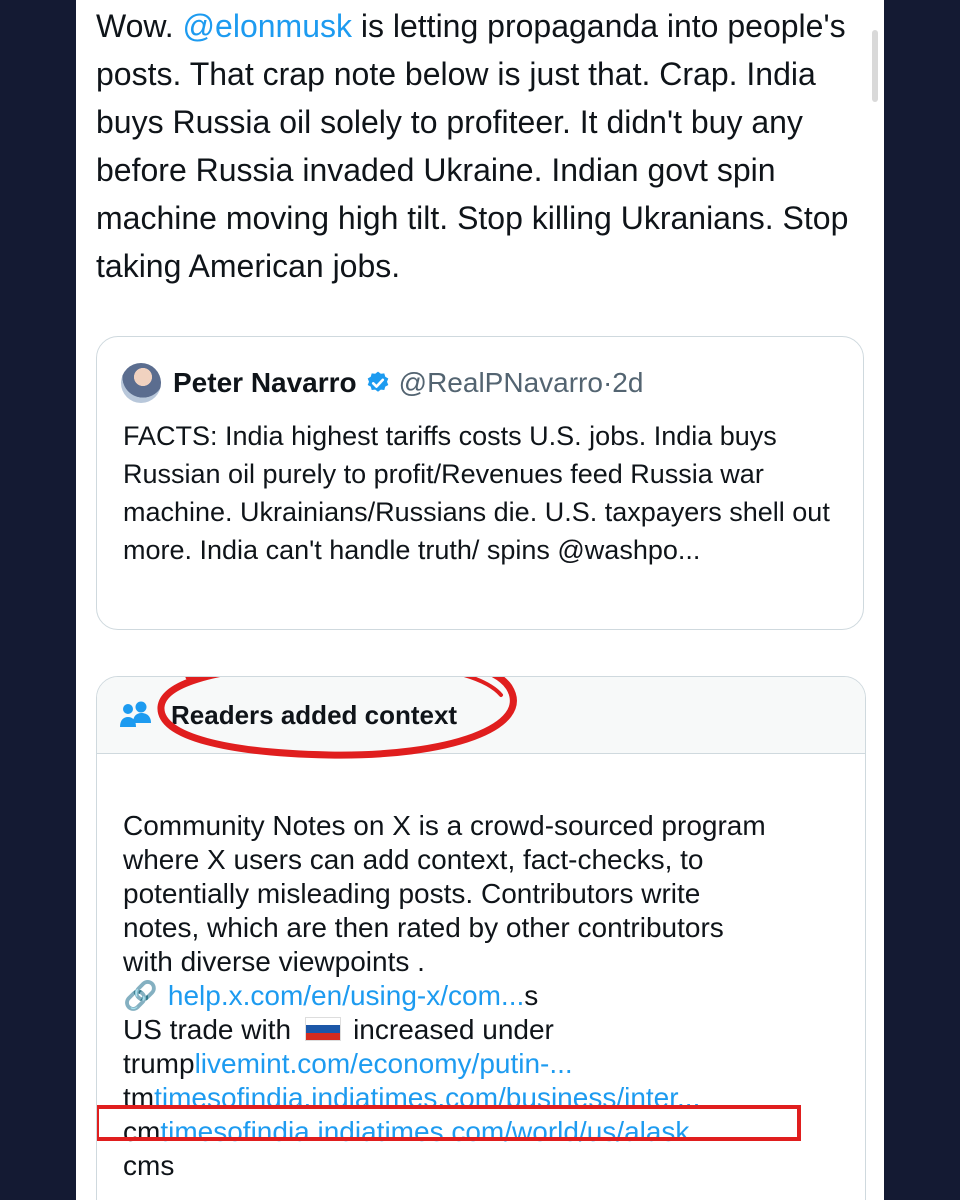  I want to click on help-link-suffix: s, so click(531, 995).